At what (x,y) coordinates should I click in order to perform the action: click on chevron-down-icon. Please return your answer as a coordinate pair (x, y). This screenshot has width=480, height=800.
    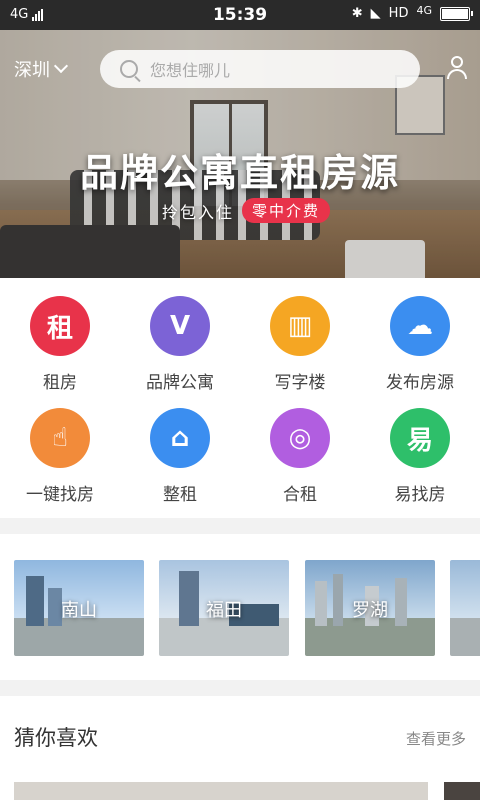
    Looking at the image, I should click on (61, 66).